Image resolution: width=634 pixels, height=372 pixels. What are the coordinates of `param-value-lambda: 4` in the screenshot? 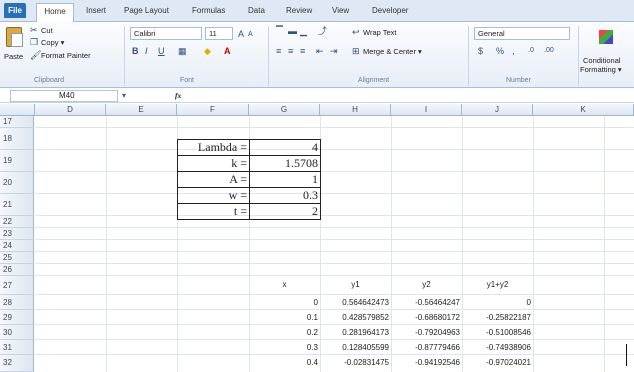 It's located at (285, 147).